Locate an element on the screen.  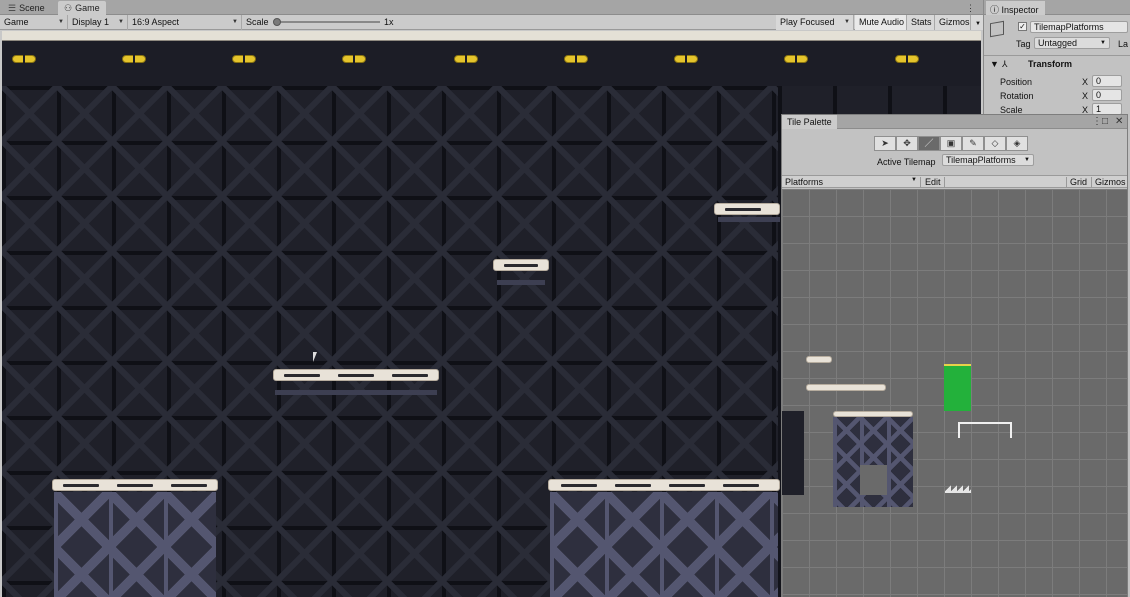
rotation-label: Rotation is located at coordinates (1017, 96).